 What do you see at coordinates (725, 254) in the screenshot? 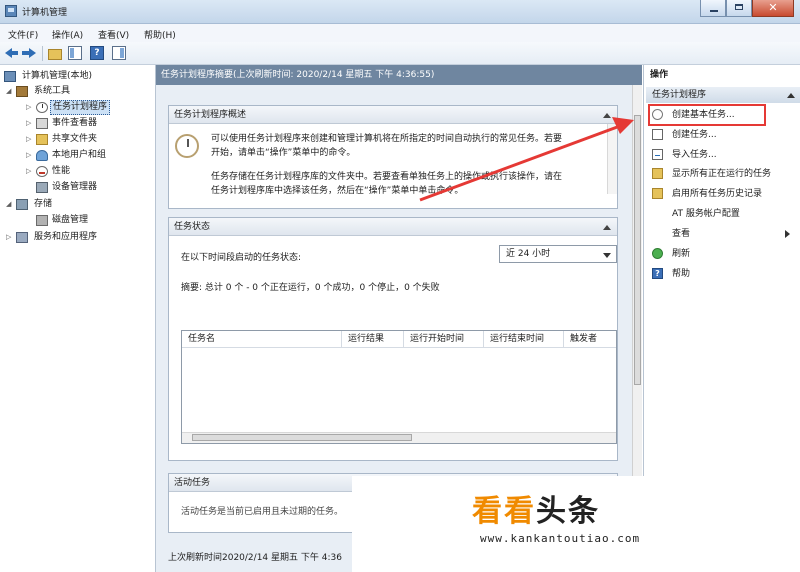
I see `refresh-action: 刷新` at bounding box center [725, 254].